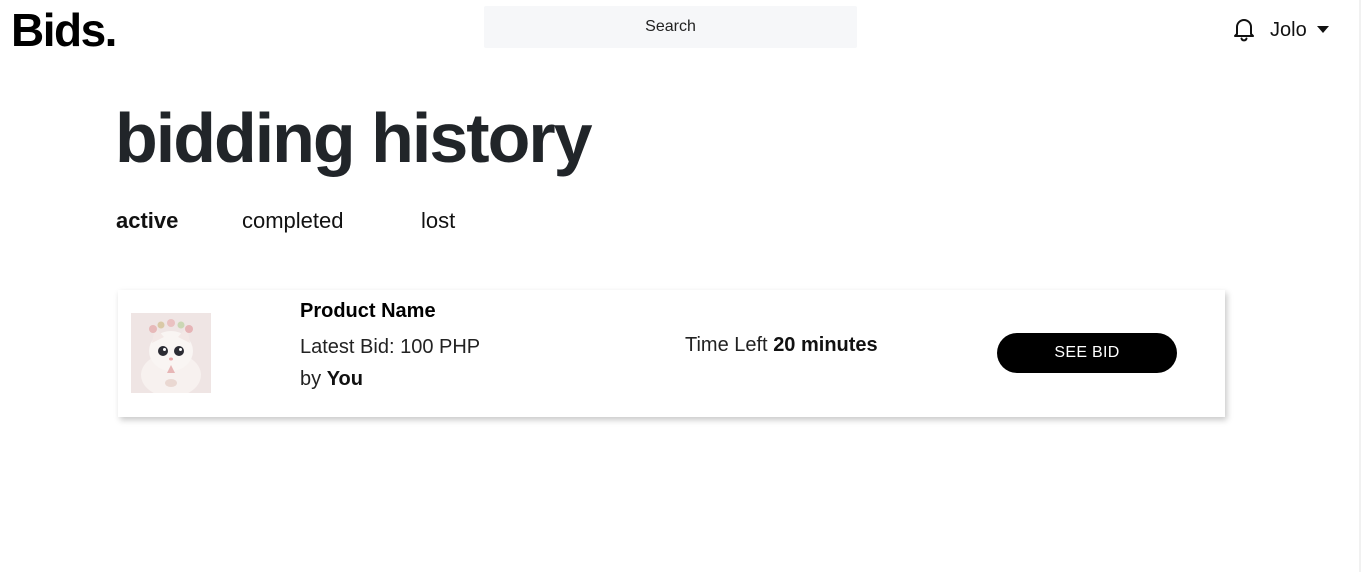  Describe the element at coordinates (1322, 29) in the screenshot. I see `caret-down-icon` at that location.